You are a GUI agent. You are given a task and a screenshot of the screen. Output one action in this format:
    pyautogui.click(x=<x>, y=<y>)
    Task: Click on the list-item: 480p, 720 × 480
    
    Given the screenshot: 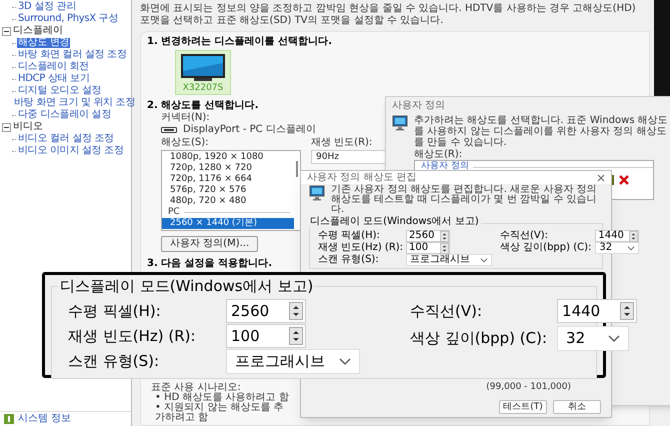 What is the action you would take?
    pyautogui.click(x=228, y=201)
    